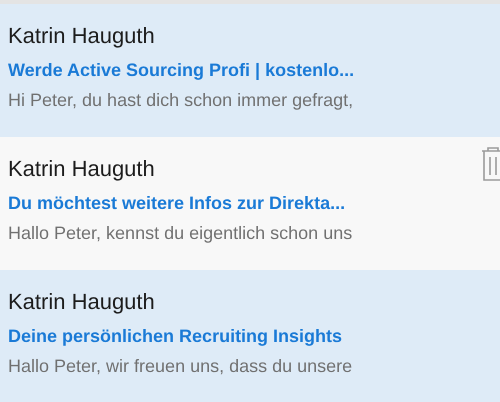  I want to click on message-subject: Deine persönlichen Recruiting Insights, so click(175, 336).